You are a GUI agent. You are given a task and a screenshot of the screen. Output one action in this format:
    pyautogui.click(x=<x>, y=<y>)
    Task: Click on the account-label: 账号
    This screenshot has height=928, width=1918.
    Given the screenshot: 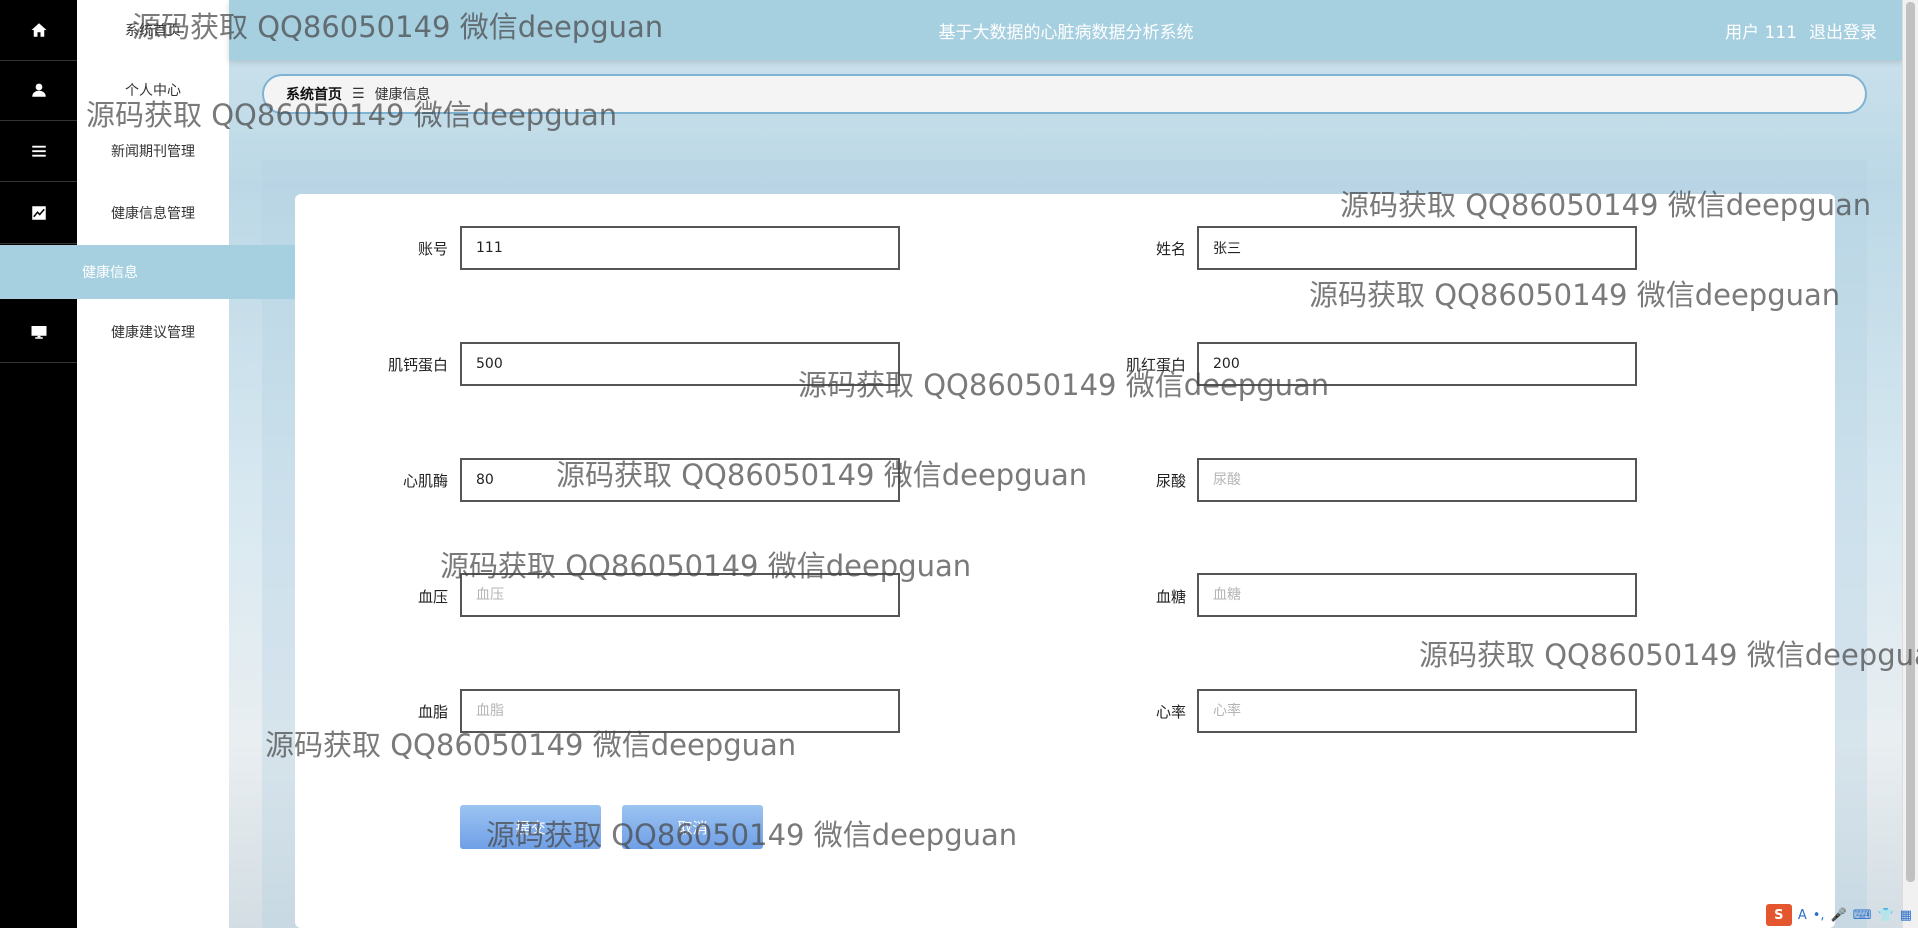 What is the action you would take?
    pyautogui.click(x=432, y=249)
    